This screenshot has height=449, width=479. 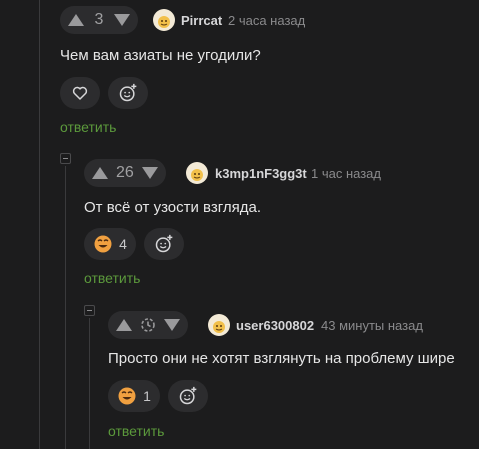 I want to click on comment-timestamp: 1 час назад, so click(x=346, y=173).